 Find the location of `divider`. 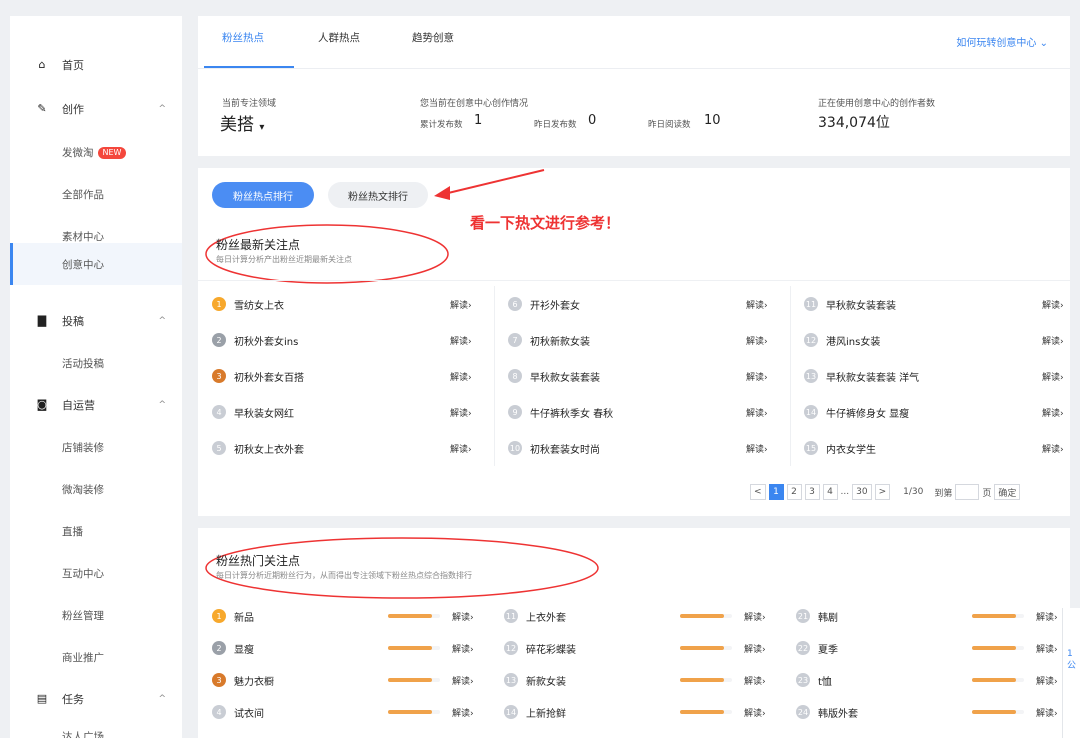

divider is located at coordinates (634, 68).